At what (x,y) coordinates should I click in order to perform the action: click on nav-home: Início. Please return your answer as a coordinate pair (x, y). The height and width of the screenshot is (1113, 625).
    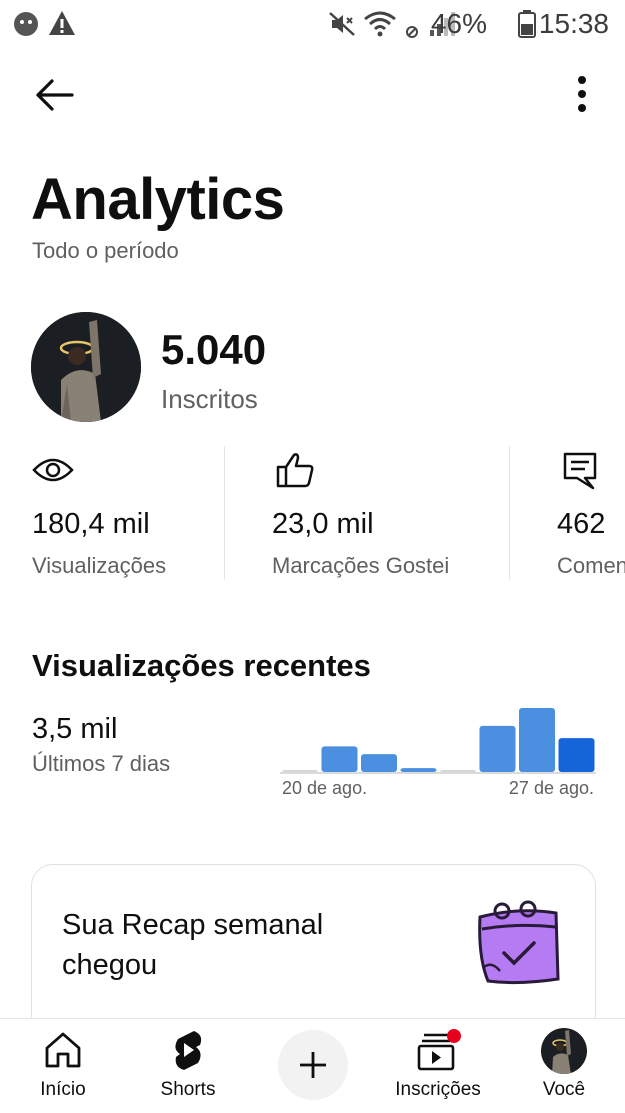
    Looking at the image, I should click on (63, 1066).